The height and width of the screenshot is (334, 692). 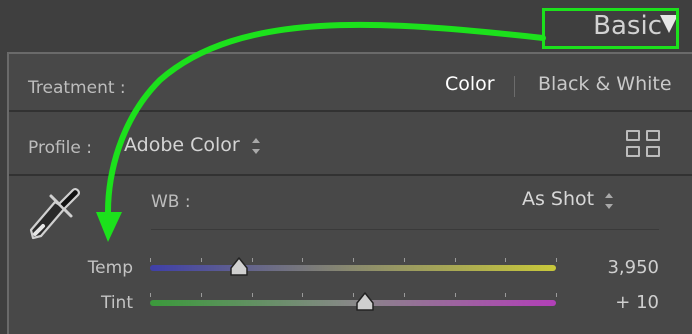 I want to click on tint-slider-thumb, so click(x=365, y=302).